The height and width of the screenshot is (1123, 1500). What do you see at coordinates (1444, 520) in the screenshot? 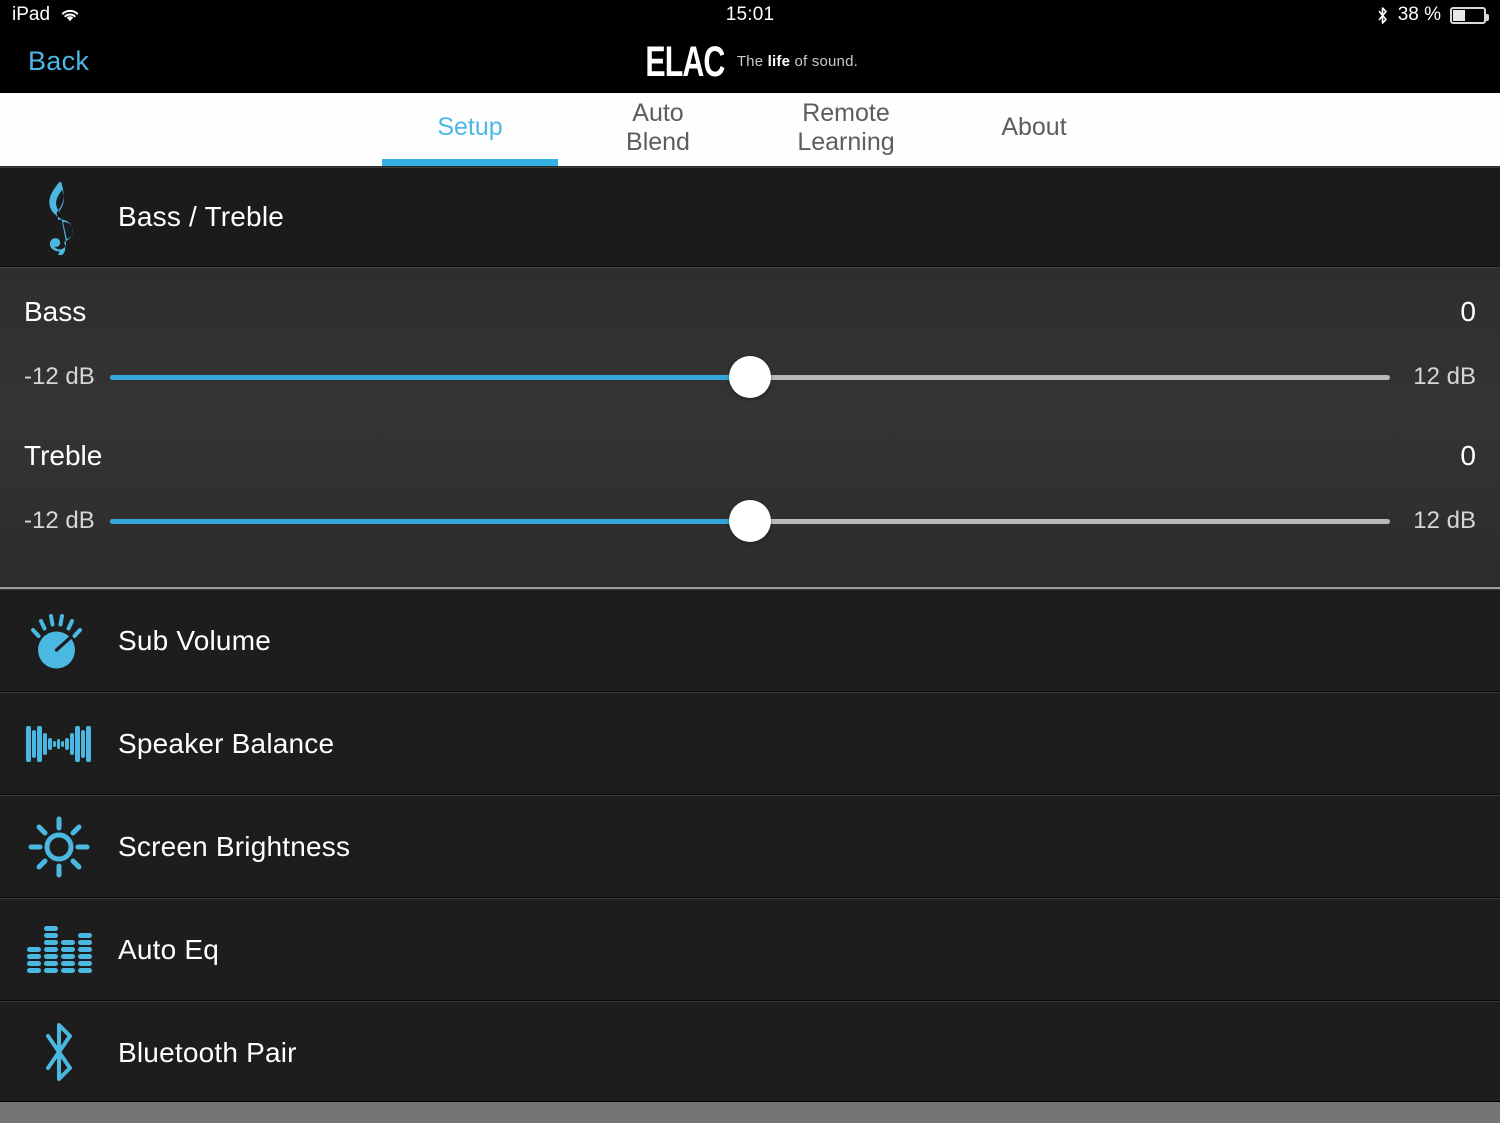
I see `treble-max-label: 12 dB` at bounding box center [1444, 520].